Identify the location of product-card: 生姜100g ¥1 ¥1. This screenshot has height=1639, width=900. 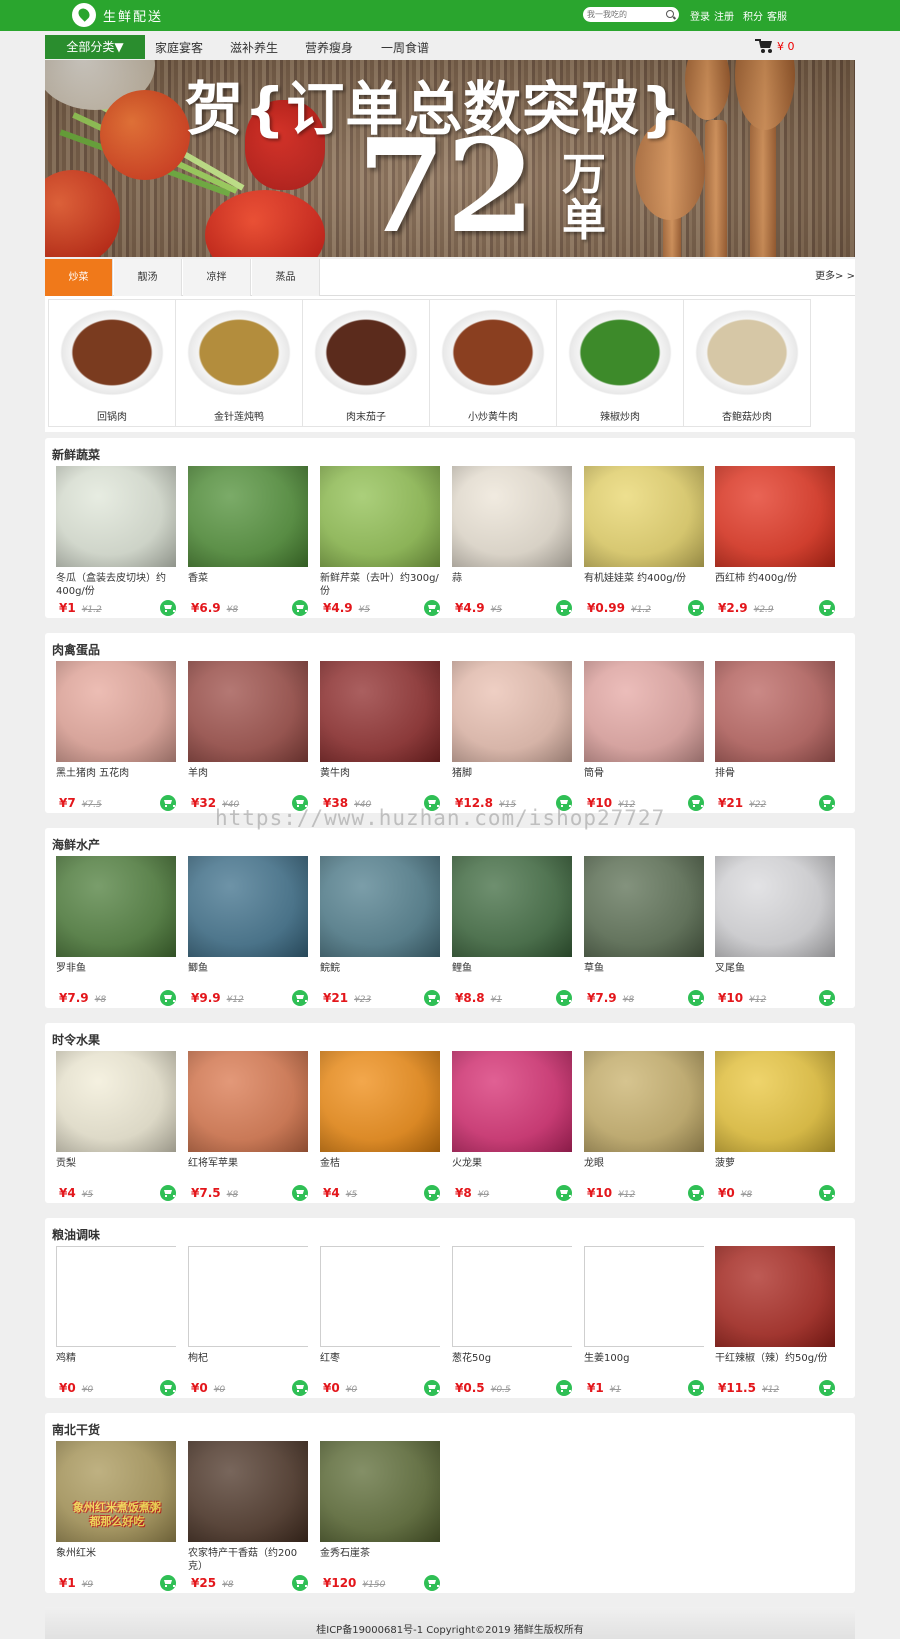
(645, 1321).